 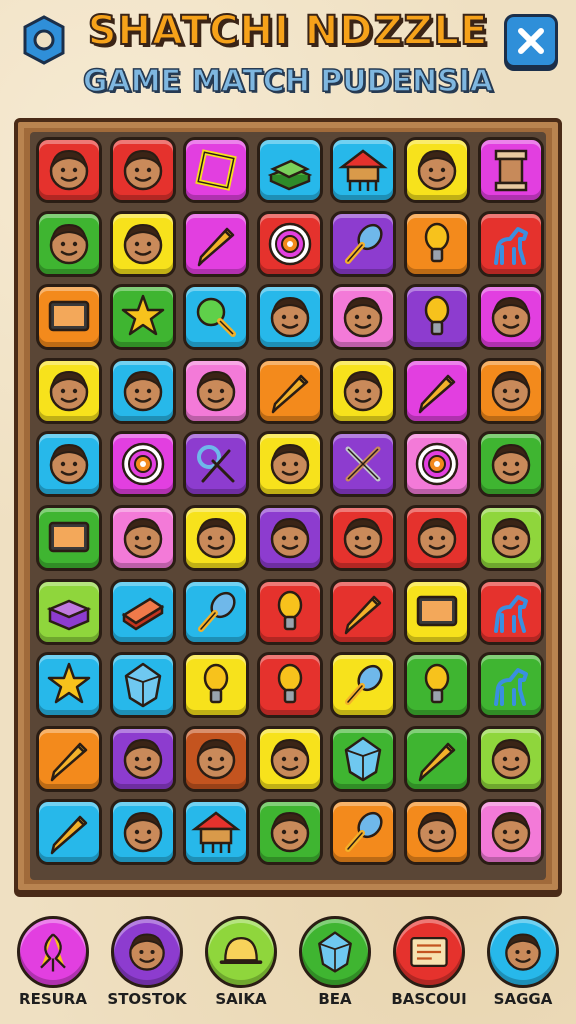 What do you see at coordinates (216, 317) in the screenshot?
I see `tile-cyan-racket` at bounding box center [216, 317].